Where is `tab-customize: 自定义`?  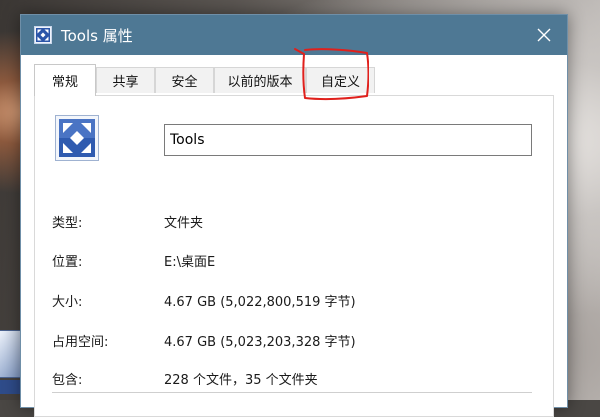 tab-customize: 自定义 is located at coordinates (340, 80).